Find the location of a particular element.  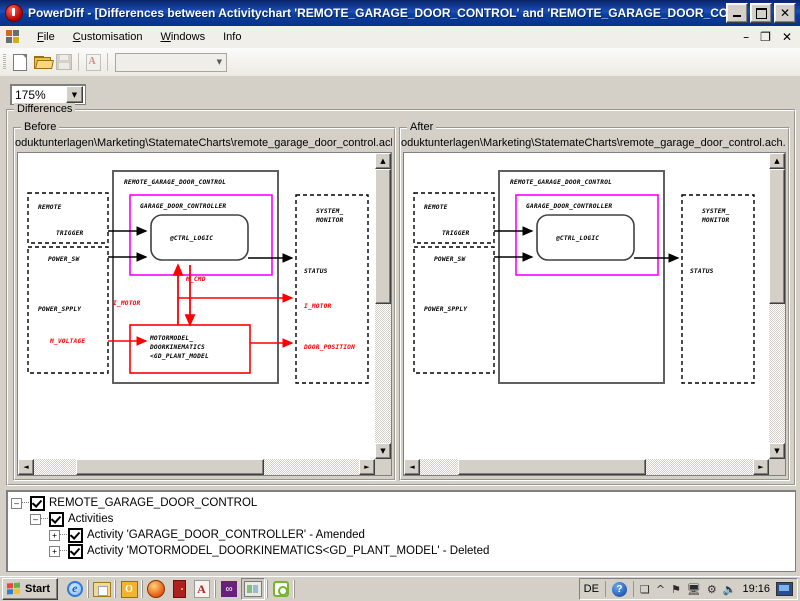

mdi-window-controls: – ❐ ✕ is located at coordinates (767, 37).